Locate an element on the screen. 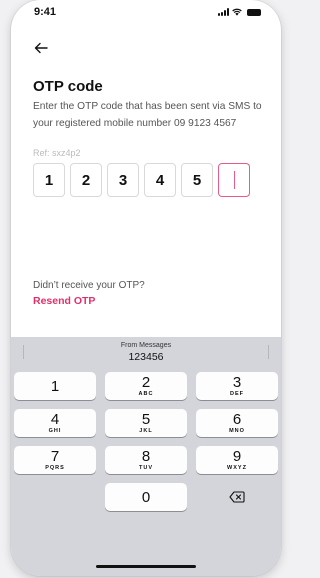 This screenshot has width=320, height=578. otp-digit-field: 5 is located at coordinates (197, 180).